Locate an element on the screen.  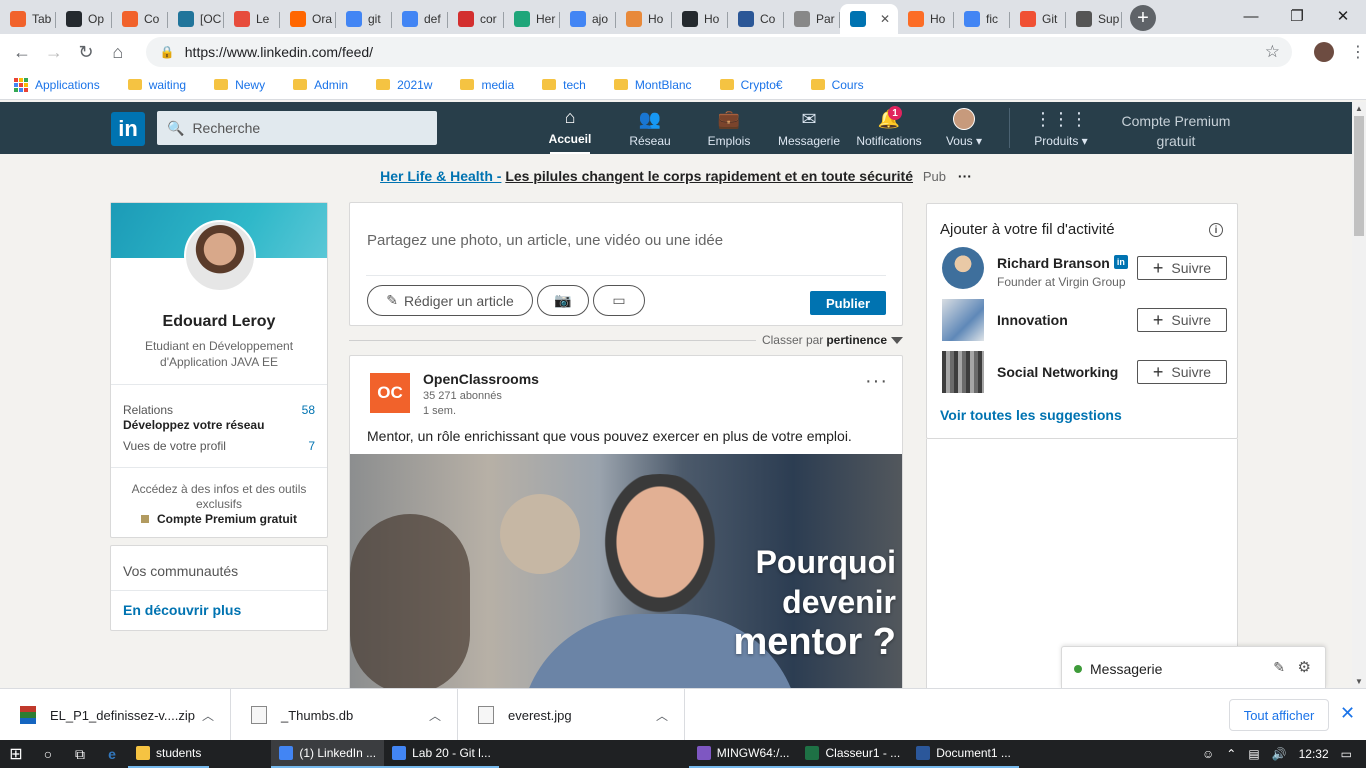
bookmark-star-icon: ☆ is located at coordinates (1272, 52).